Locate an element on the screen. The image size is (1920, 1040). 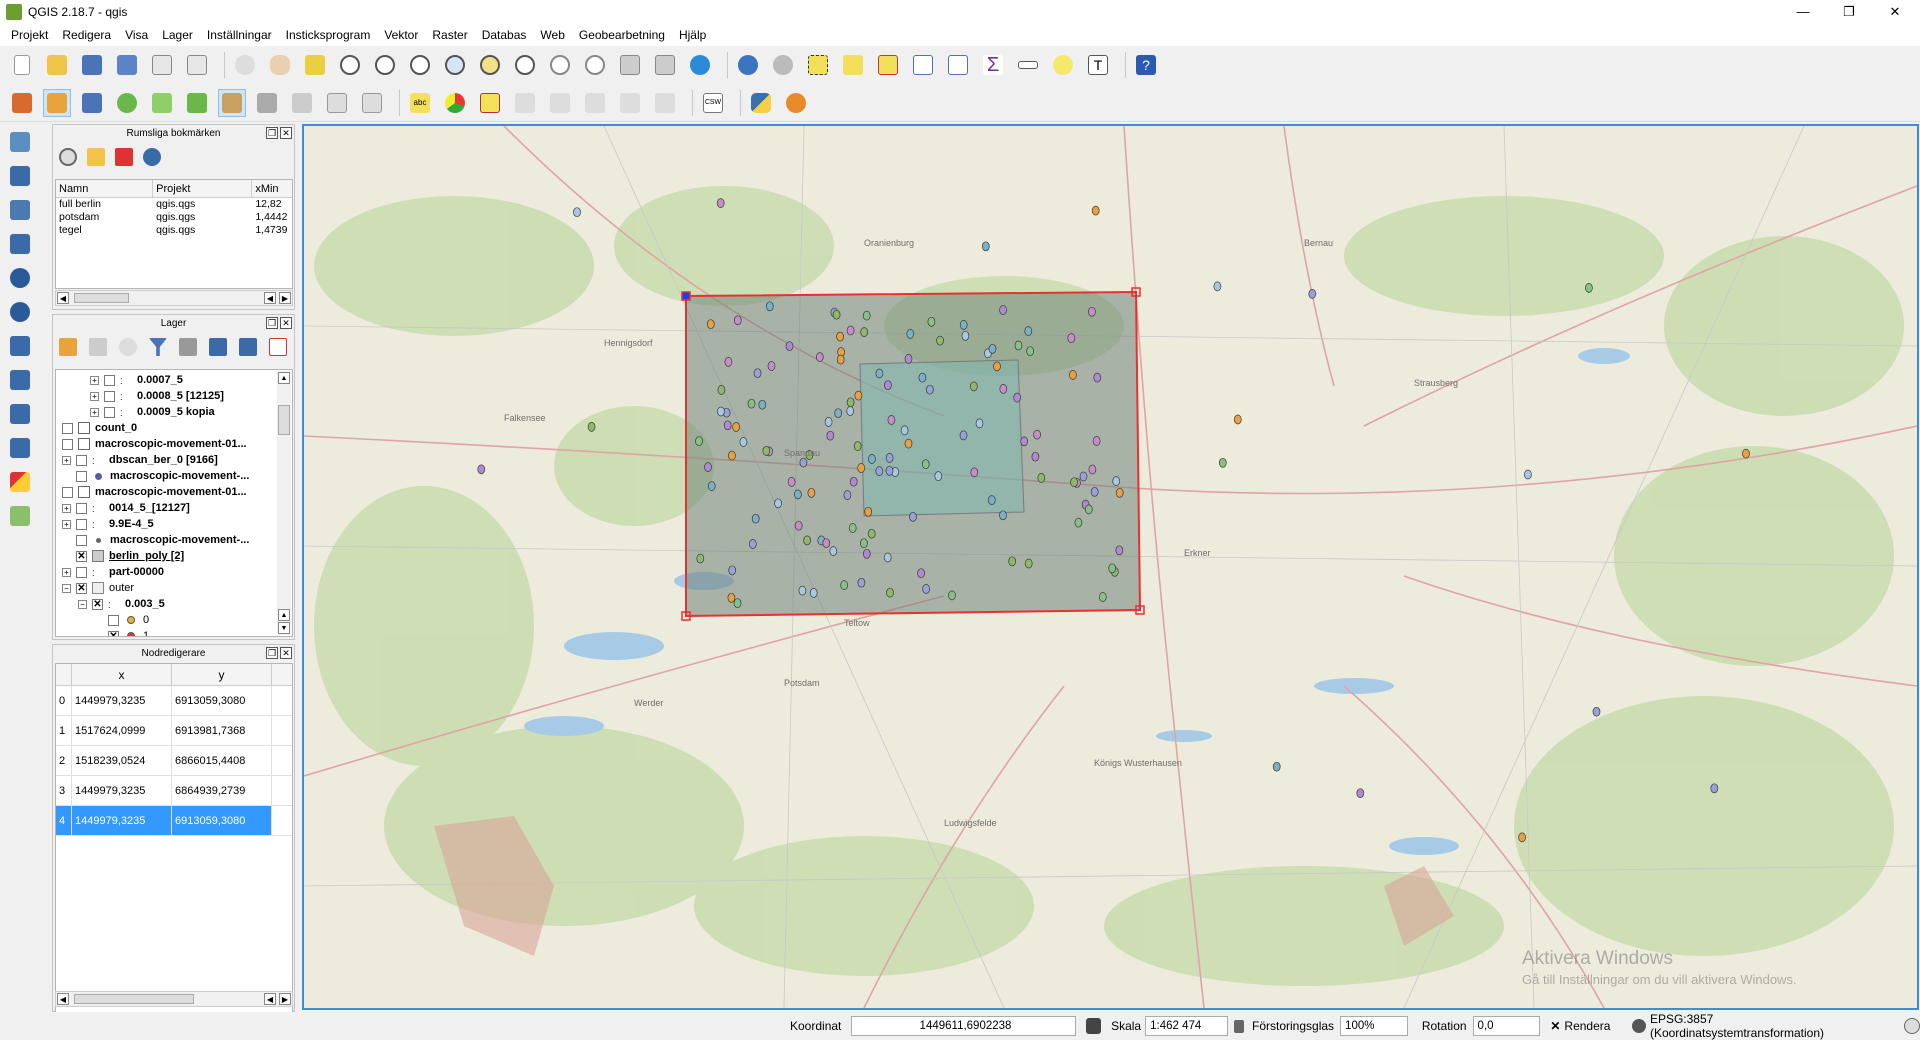
messages-icon is located at coordinates (1912, 1026).